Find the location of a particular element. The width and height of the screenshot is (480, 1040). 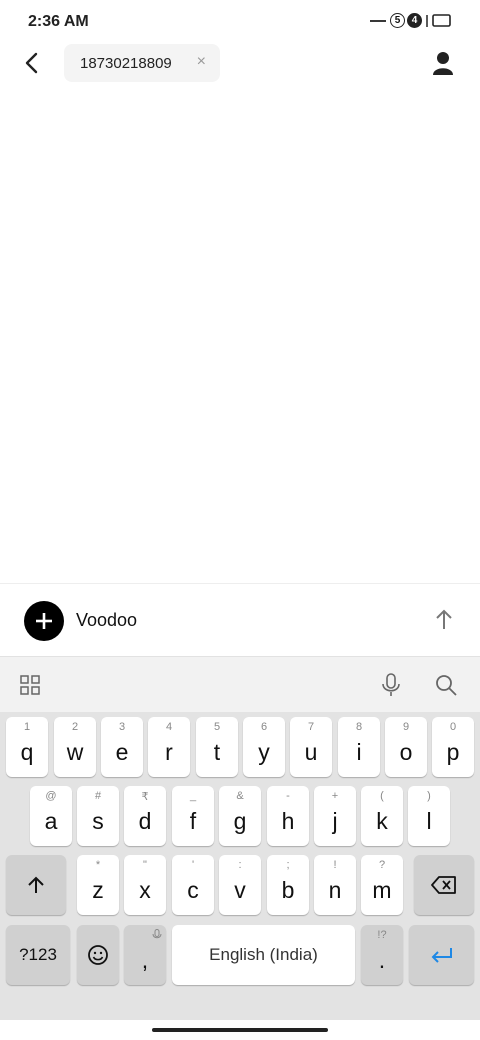

key-j: + j is located at coordinates (335, 816).